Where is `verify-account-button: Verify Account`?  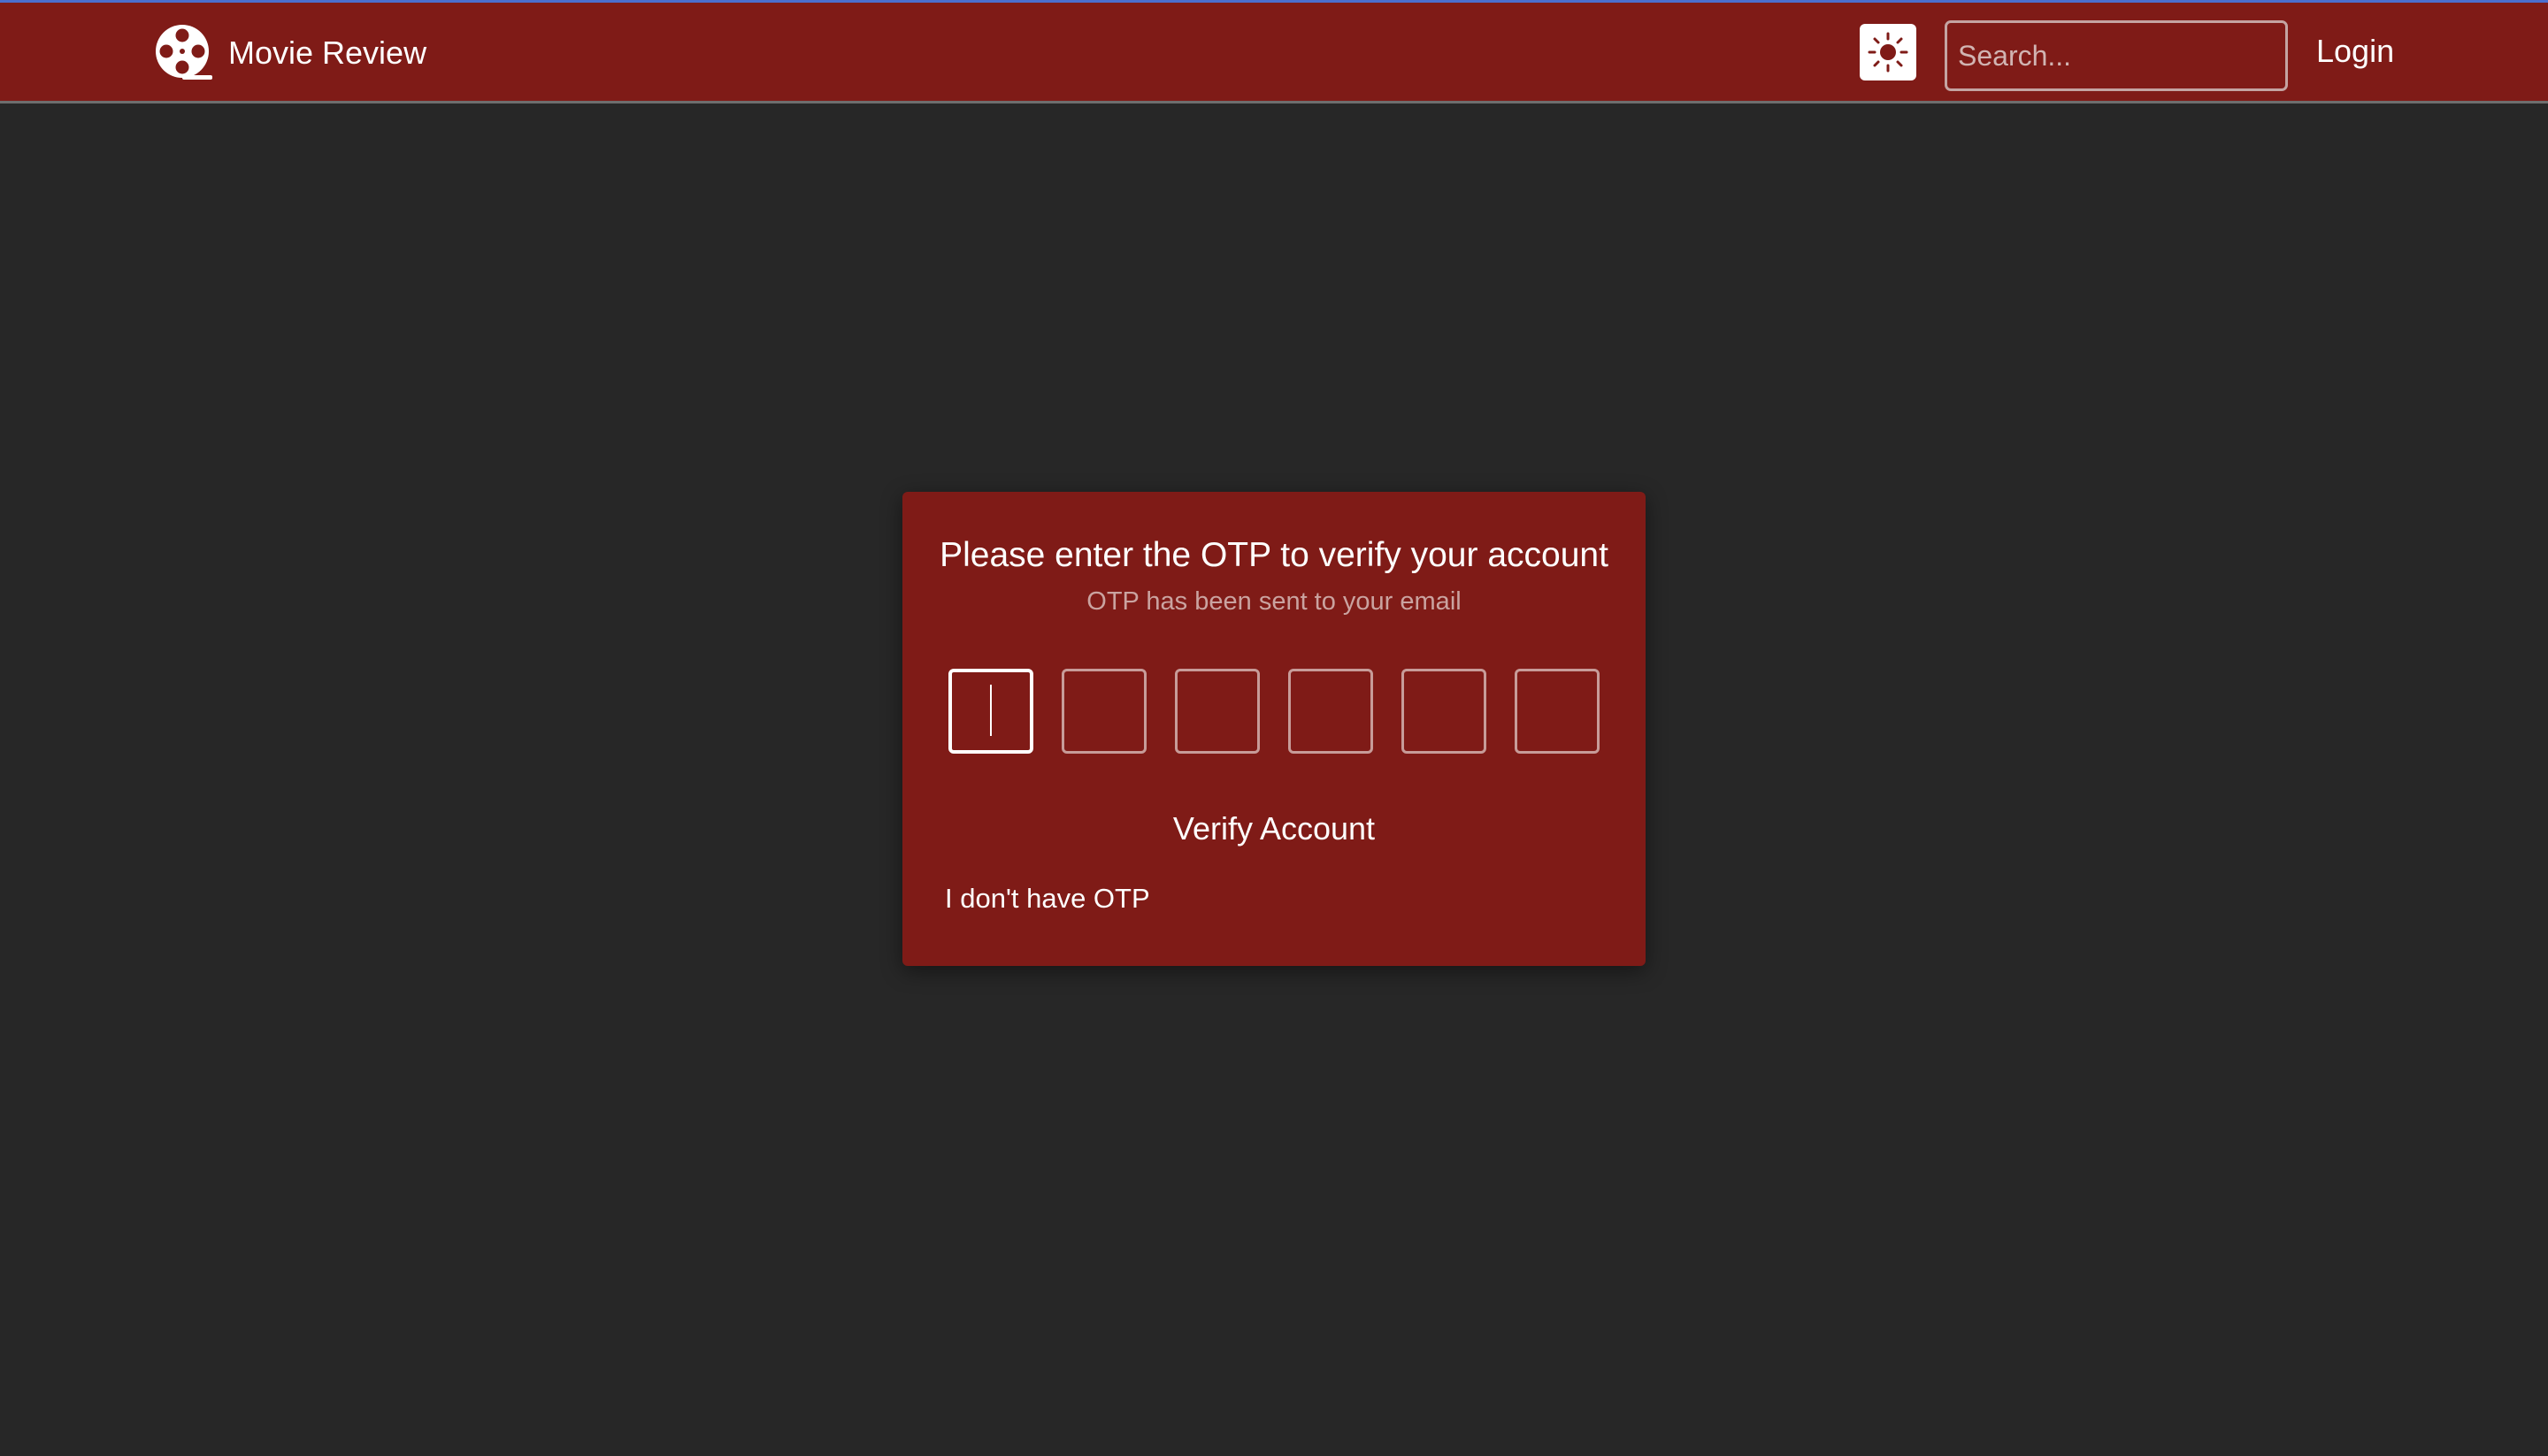 verify-account-button: Verify Account is located at coordinates (1274, 828).